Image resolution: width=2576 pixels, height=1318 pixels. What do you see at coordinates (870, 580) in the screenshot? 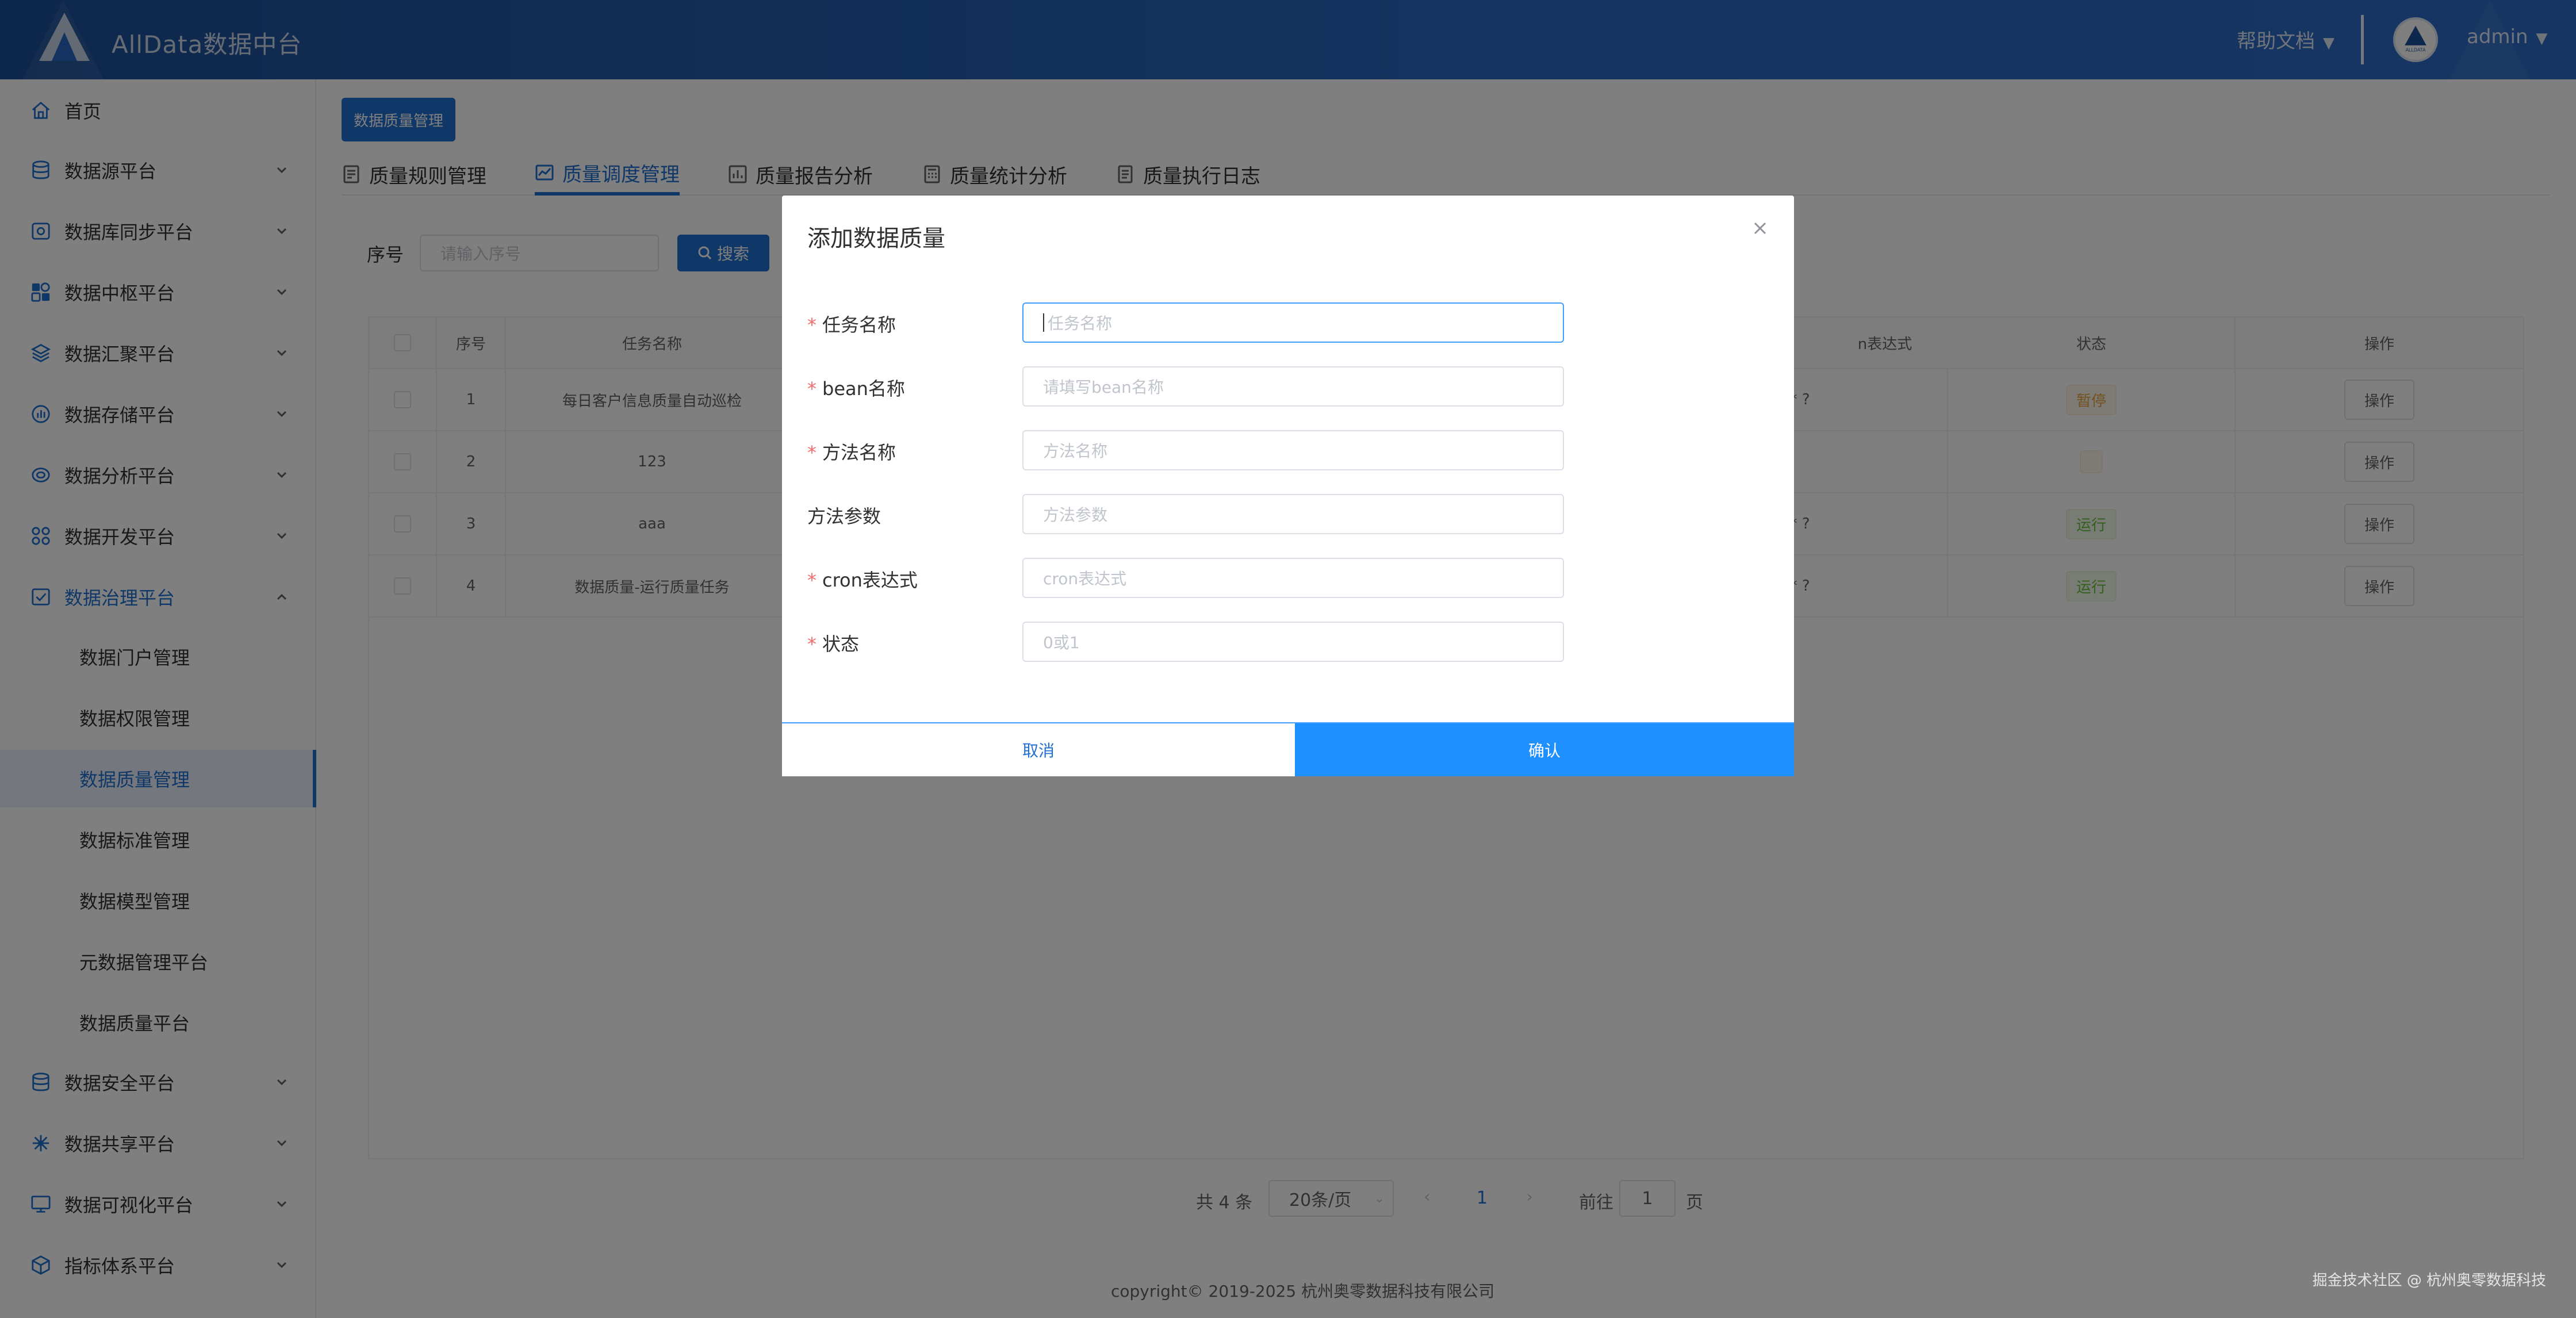
I see `form-label-text: cron表达式` at bounding box center [870, 580].